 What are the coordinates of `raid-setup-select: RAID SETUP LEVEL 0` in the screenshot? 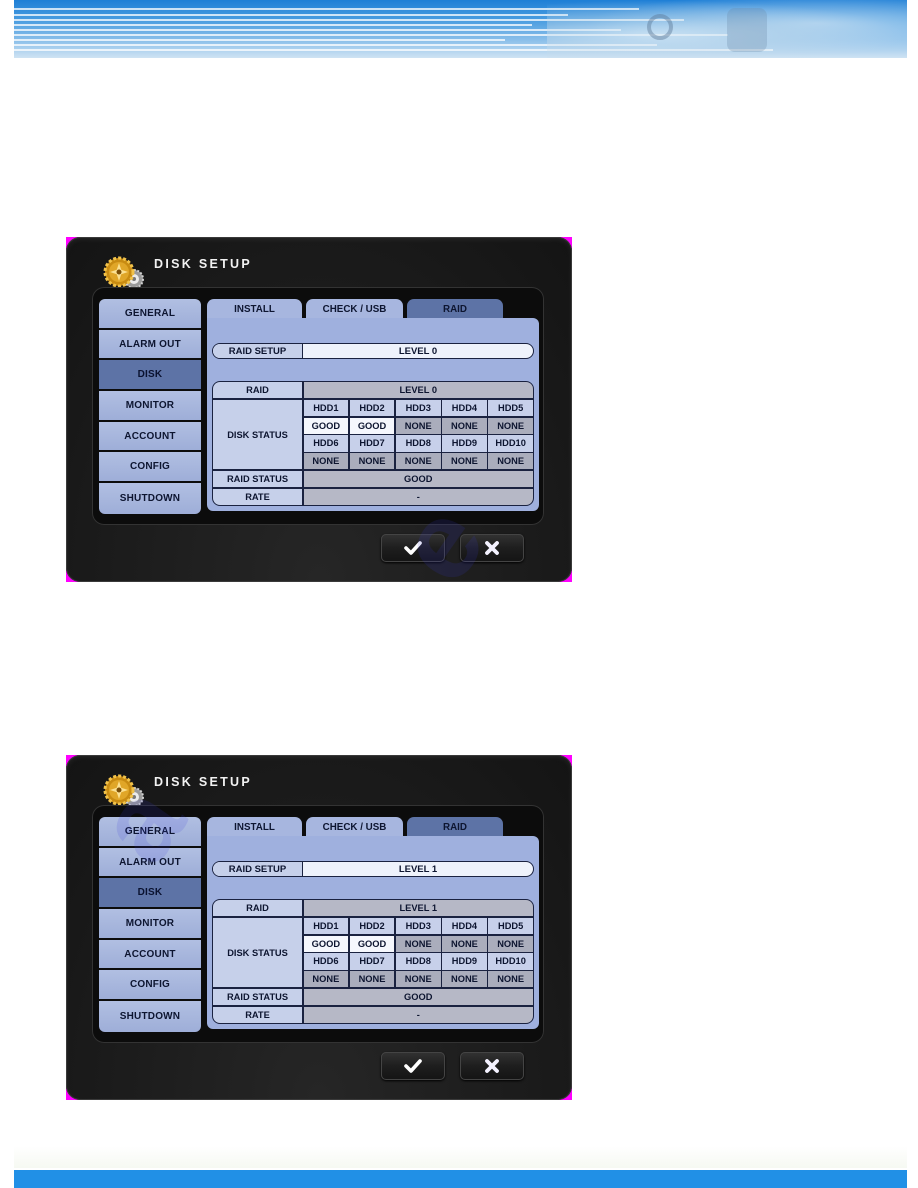 It's located at (373, 351).